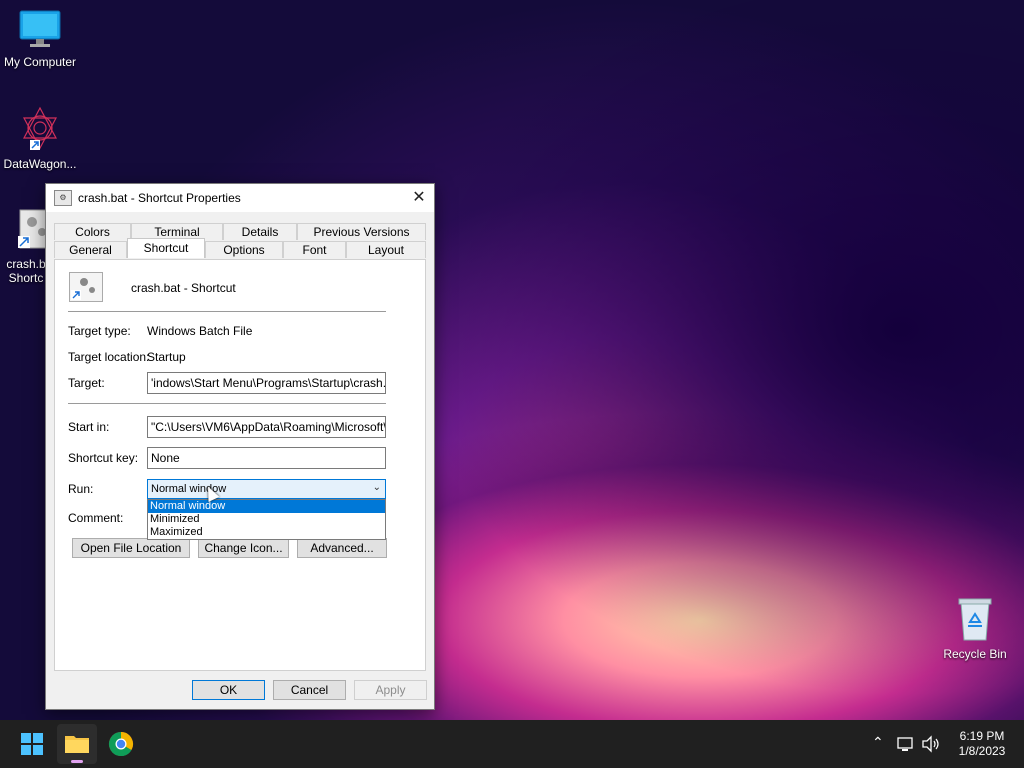  I want to click on chrome-icon, so click(121, 744).